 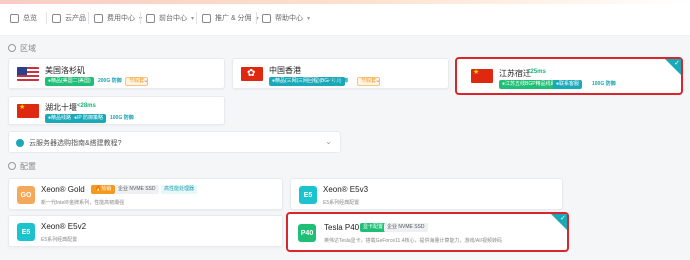 What do you see at coordinates (206, 18) in the screenshot?
I see `user-icon` at bounding box center [206, 18].